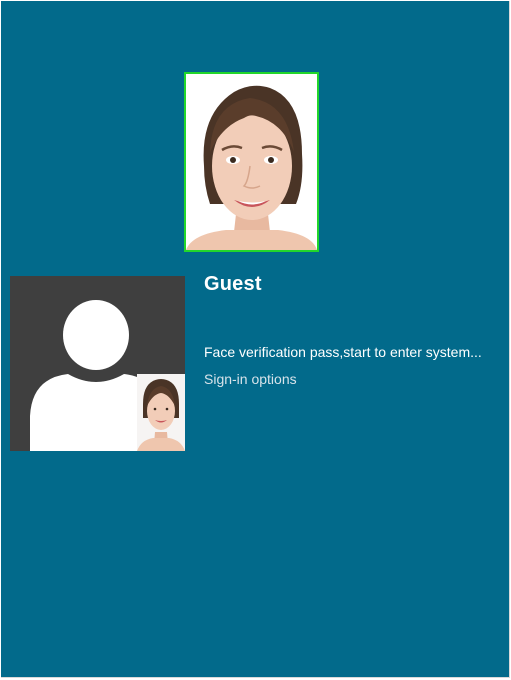 The width and height of the screenshot is (511, 680). I want to click on account-username: Guest, so click(233, 284).